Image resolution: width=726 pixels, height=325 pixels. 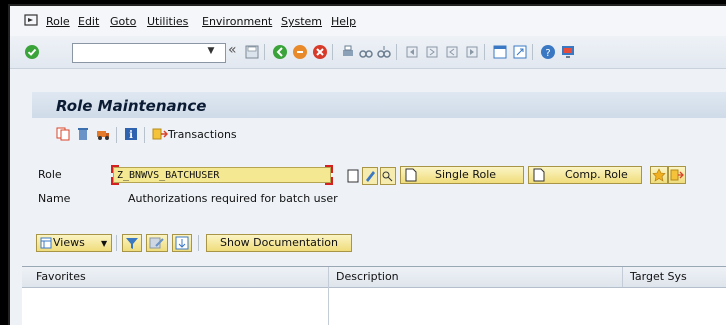 I want to click on other-object-icon, so click(x=677, y=175).